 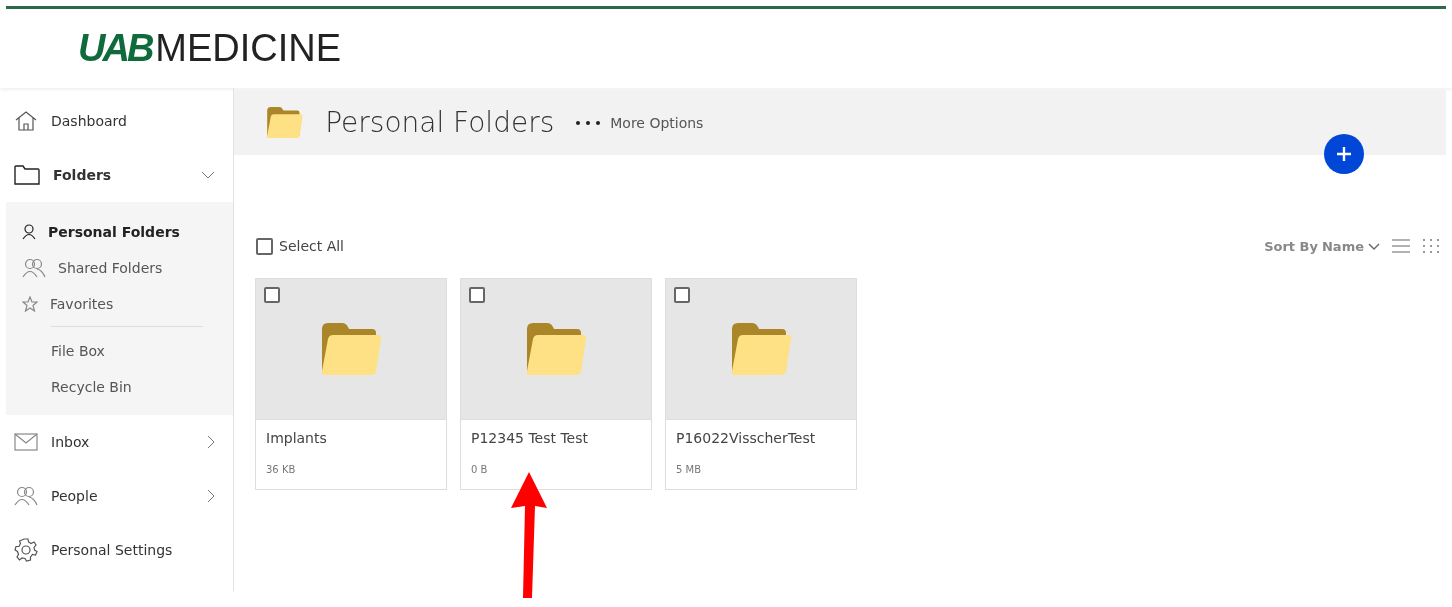 I want to click on folder-card: Implants 36 KB, so click(x=351, y=384).